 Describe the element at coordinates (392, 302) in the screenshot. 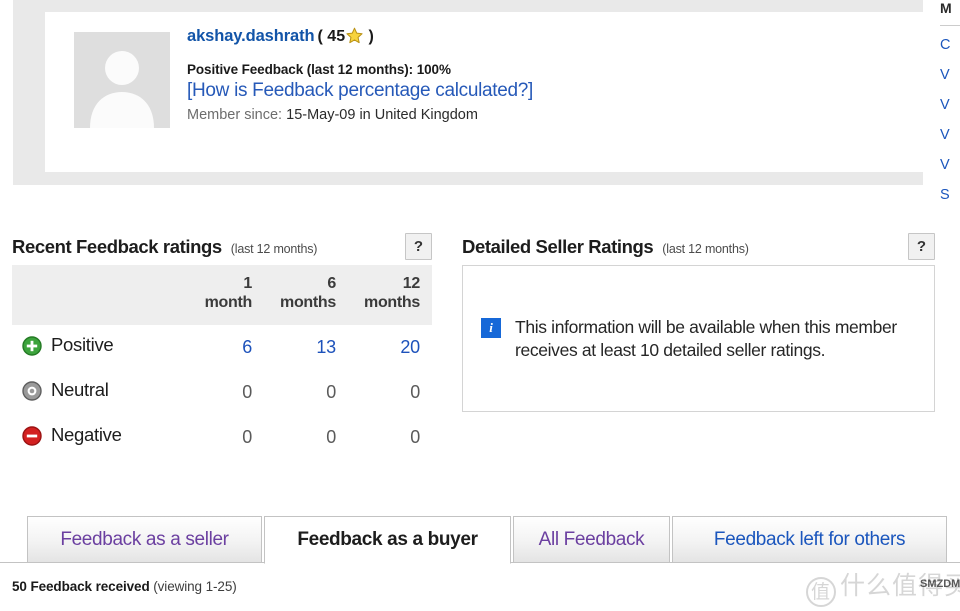

I see `header-12-months-unit: months` at that location.